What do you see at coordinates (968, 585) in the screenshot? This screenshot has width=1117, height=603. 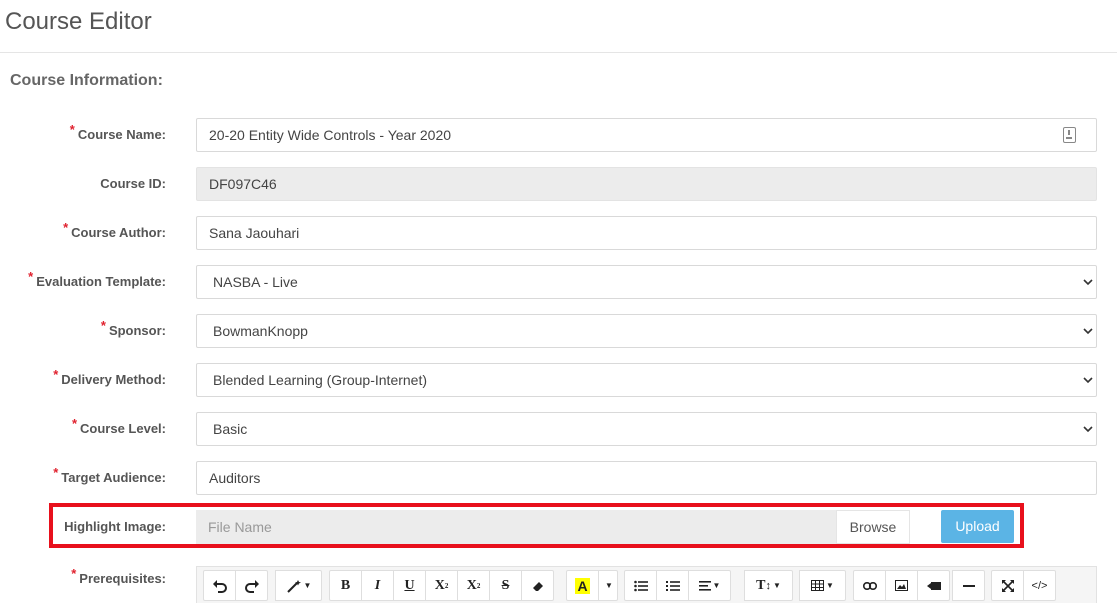 I see `horizontal-rule-icon` at bounding box center [968, 585].